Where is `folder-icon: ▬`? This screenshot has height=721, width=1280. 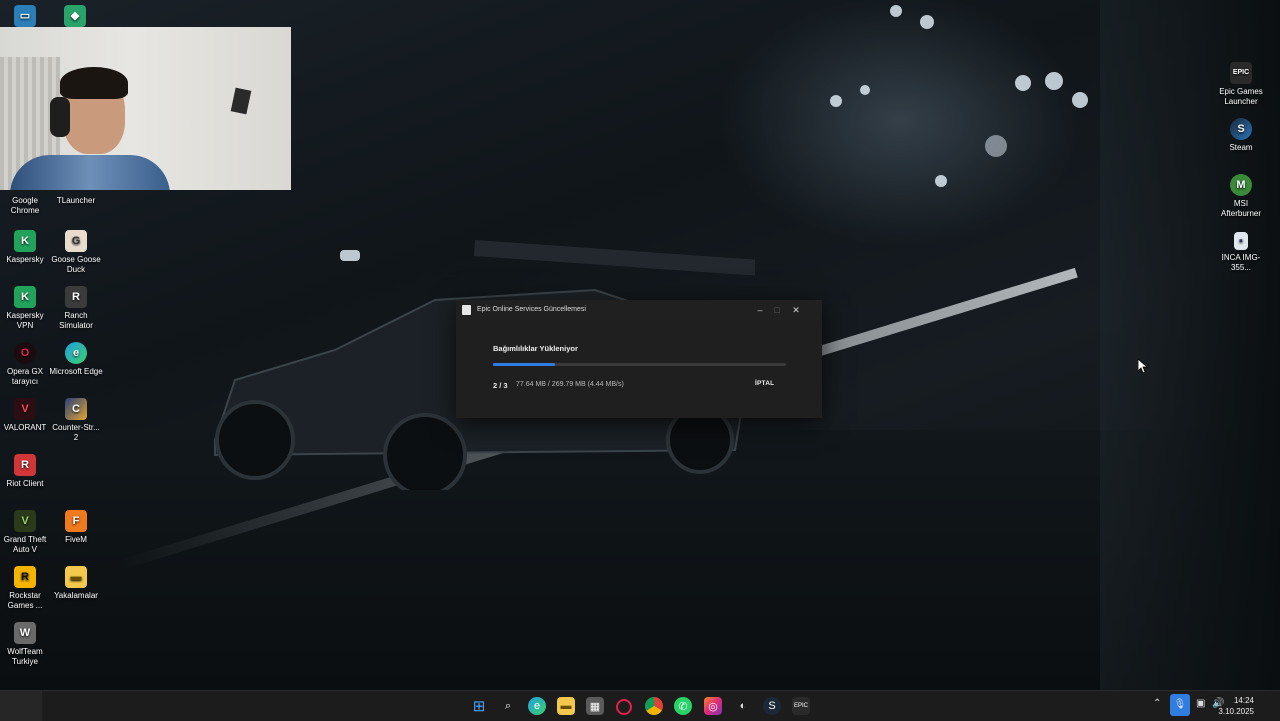
folder-icon: ▬ is located at coordinates (76, 577).